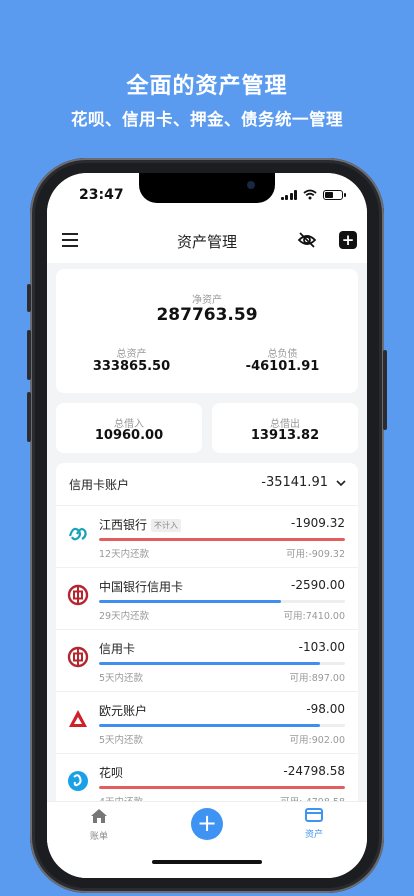  What do you see at coordinates (129, 435) in the screenshot?
I see `total-borrowed-value: 10960.00` at bounding box center [129, 435].